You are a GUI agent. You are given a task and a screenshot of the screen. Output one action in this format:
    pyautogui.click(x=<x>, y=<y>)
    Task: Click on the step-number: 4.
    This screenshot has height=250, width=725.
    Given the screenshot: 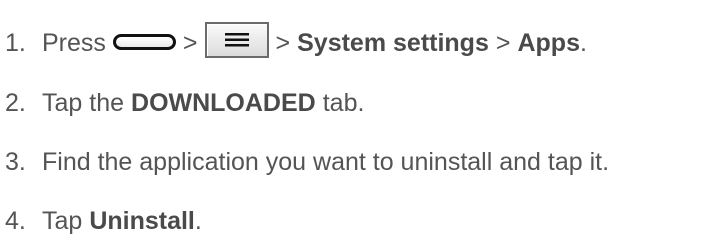 What is the action you would take?
    pyautogui.click(x=15, y=220)
    